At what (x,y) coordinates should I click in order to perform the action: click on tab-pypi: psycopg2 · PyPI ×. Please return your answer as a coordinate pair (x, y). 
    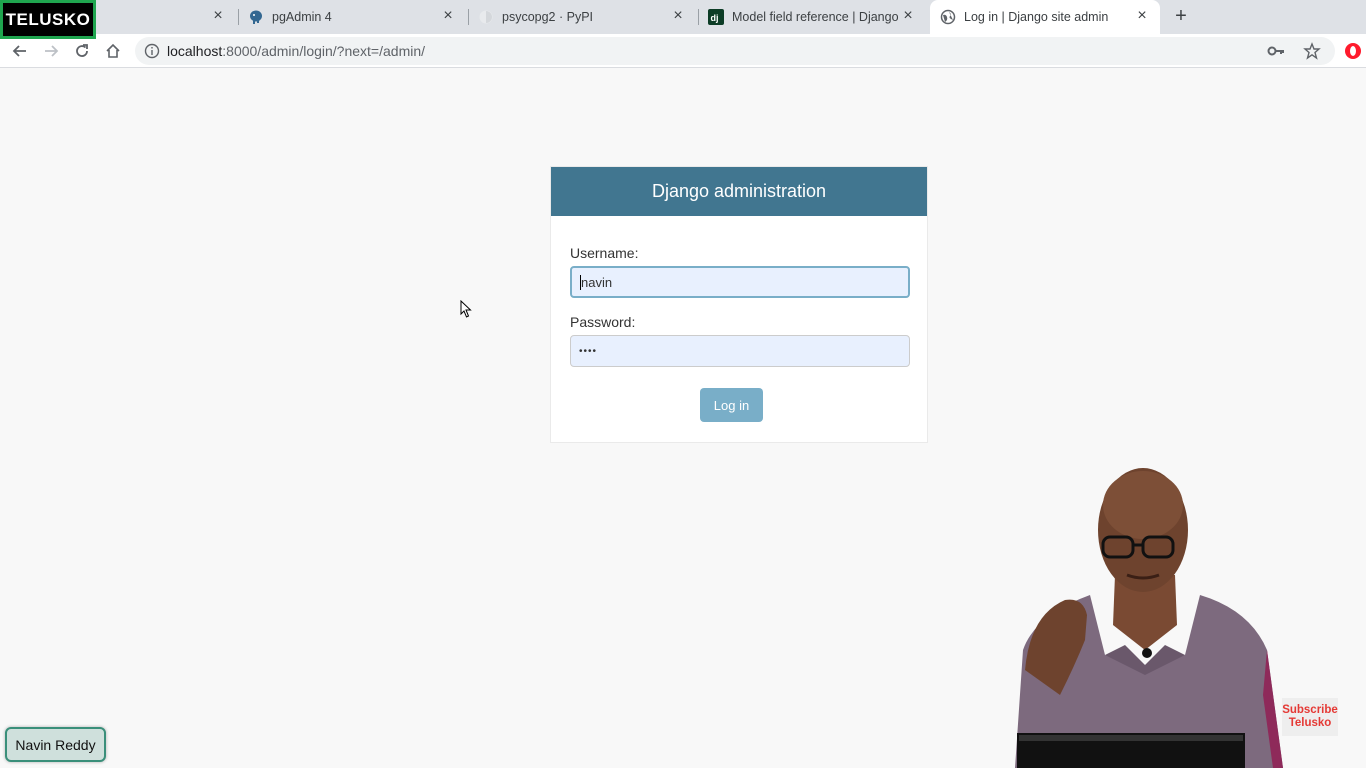
    Looking at the image, I should click on (587, 17).